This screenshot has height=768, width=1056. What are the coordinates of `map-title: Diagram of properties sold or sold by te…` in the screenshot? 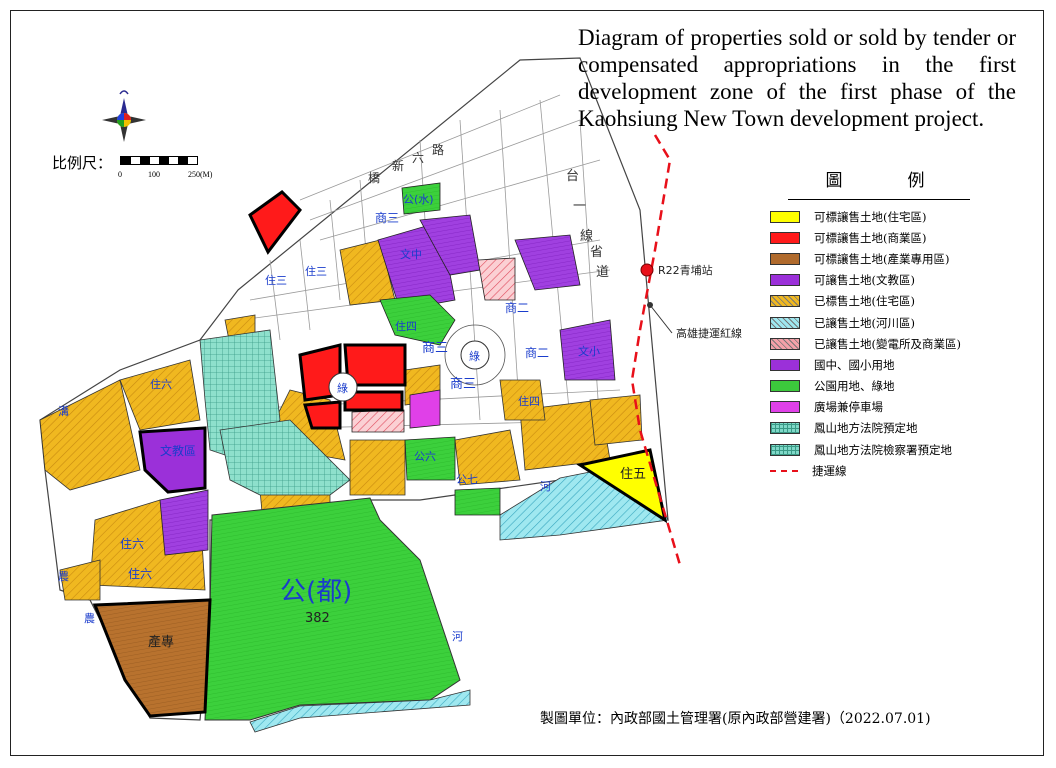 It's located at (797, 78).